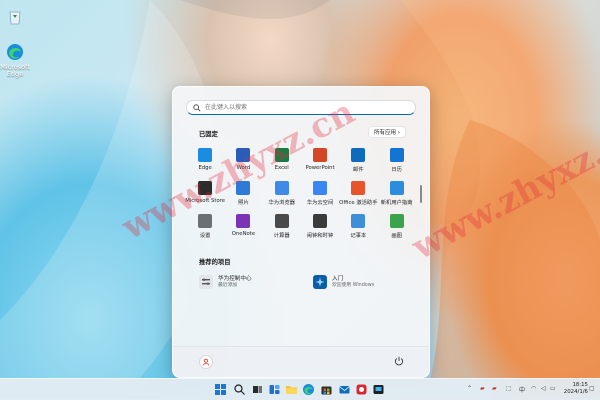  Describe the element at coordinates (553, 388) in the screenshot. I see `battery-icon: ▭` at that location.